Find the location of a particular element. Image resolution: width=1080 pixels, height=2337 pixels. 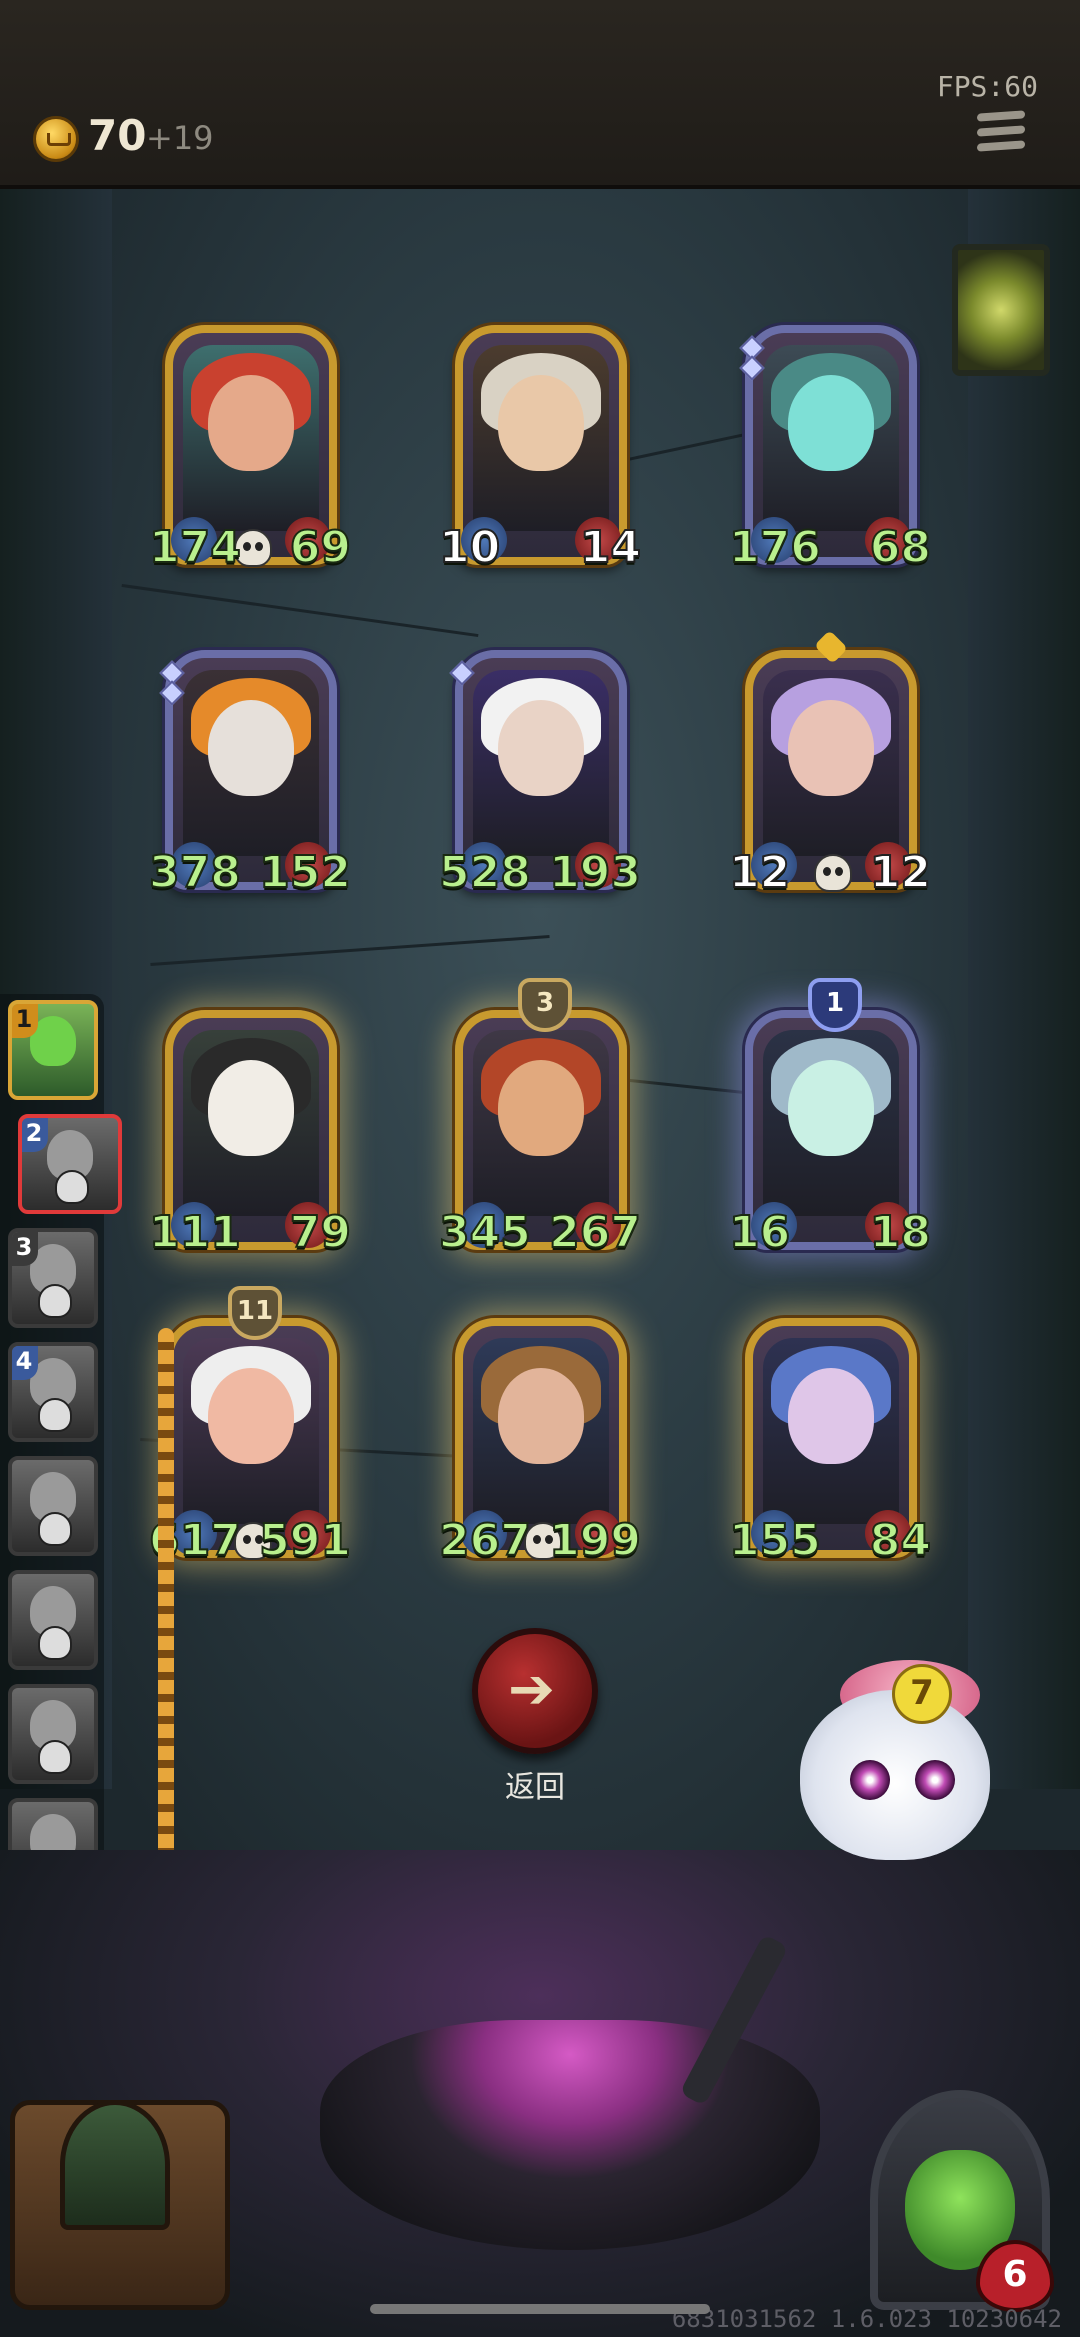

hero-health: 267 is located at coordinates (595, 1232).